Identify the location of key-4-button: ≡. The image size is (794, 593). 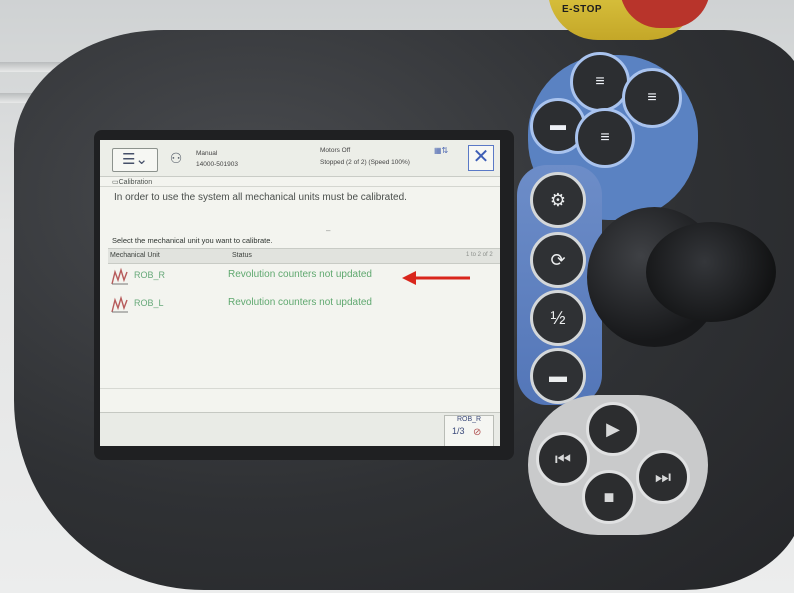
(605, 138).